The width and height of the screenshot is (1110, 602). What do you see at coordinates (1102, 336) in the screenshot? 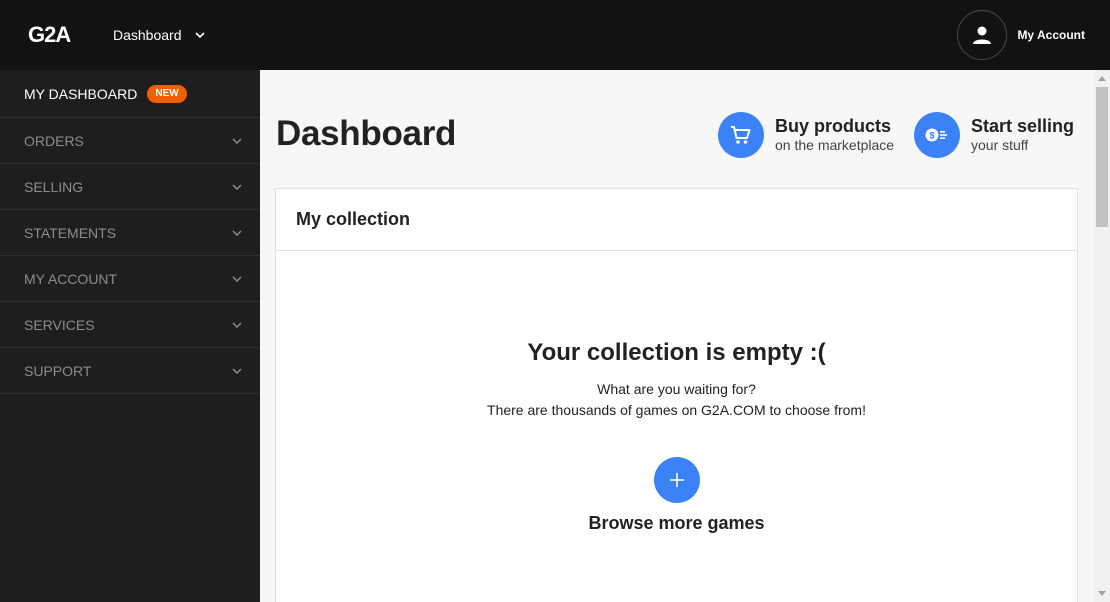
I see `page-scrollbar` at bounding box center [1102, 336].